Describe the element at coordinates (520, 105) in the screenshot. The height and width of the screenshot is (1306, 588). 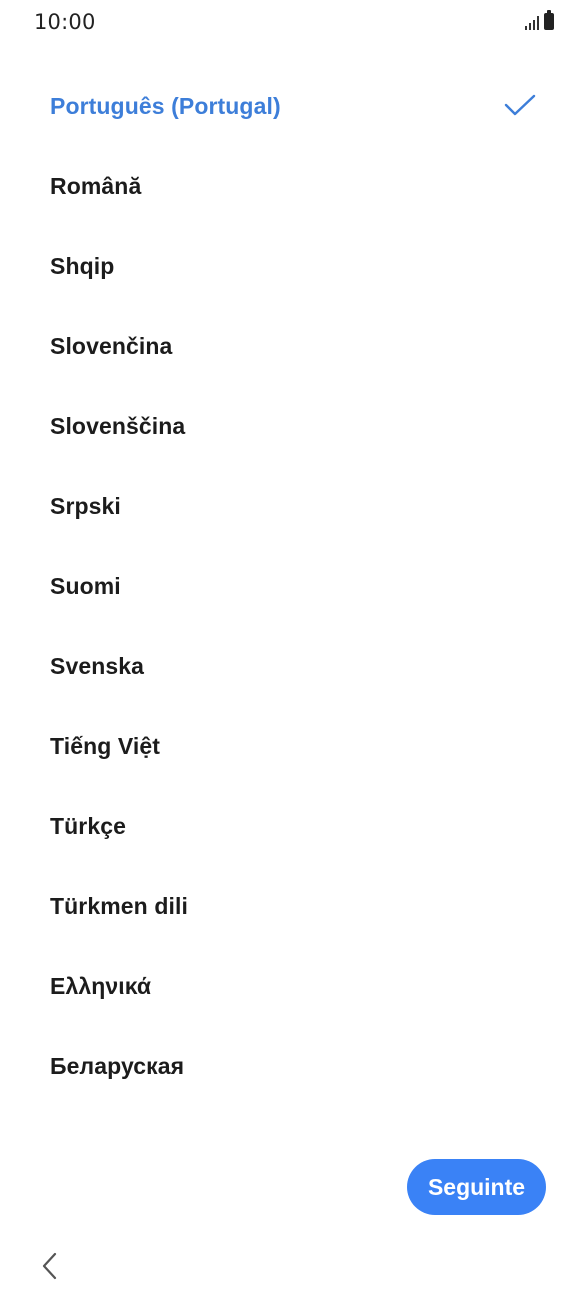
I see `check-icon` at that location.